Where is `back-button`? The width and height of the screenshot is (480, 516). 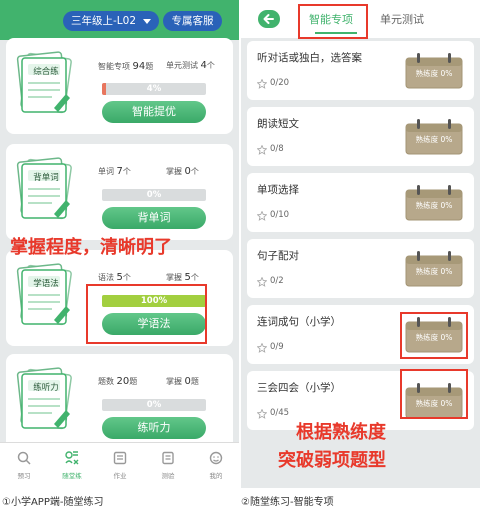
back-button is located at coordinates (269, 19).